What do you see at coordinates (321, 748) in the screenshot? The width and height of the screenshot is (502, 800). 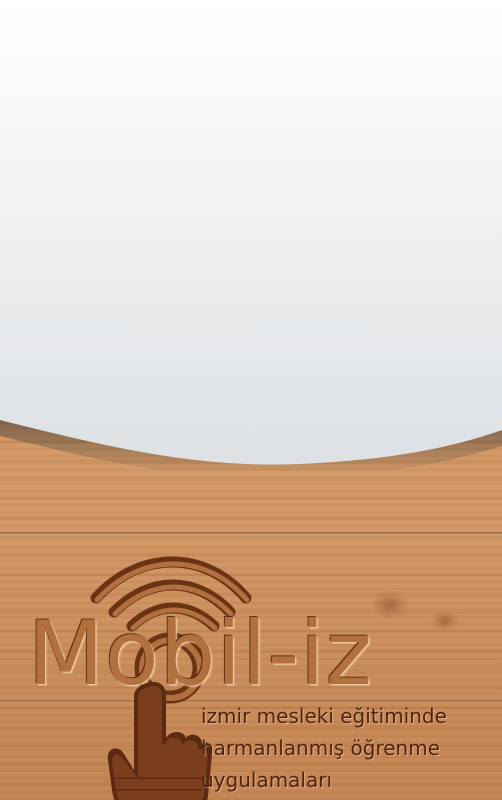 I see `tagline-line-2: harmanlanmış öğrenme` at bounding box center [321, 748].